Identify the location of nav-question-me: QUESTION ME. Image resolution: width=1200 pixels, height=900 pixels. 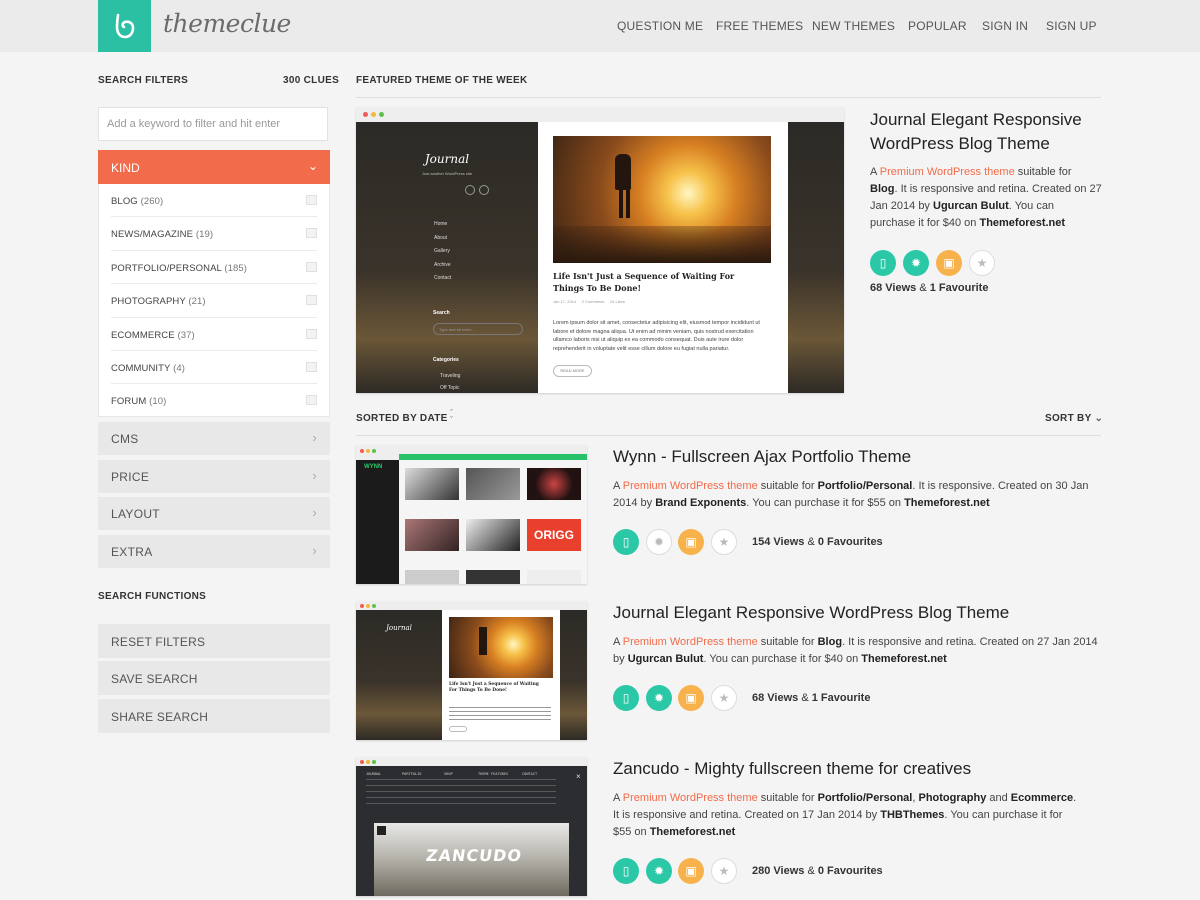
(660, 26).